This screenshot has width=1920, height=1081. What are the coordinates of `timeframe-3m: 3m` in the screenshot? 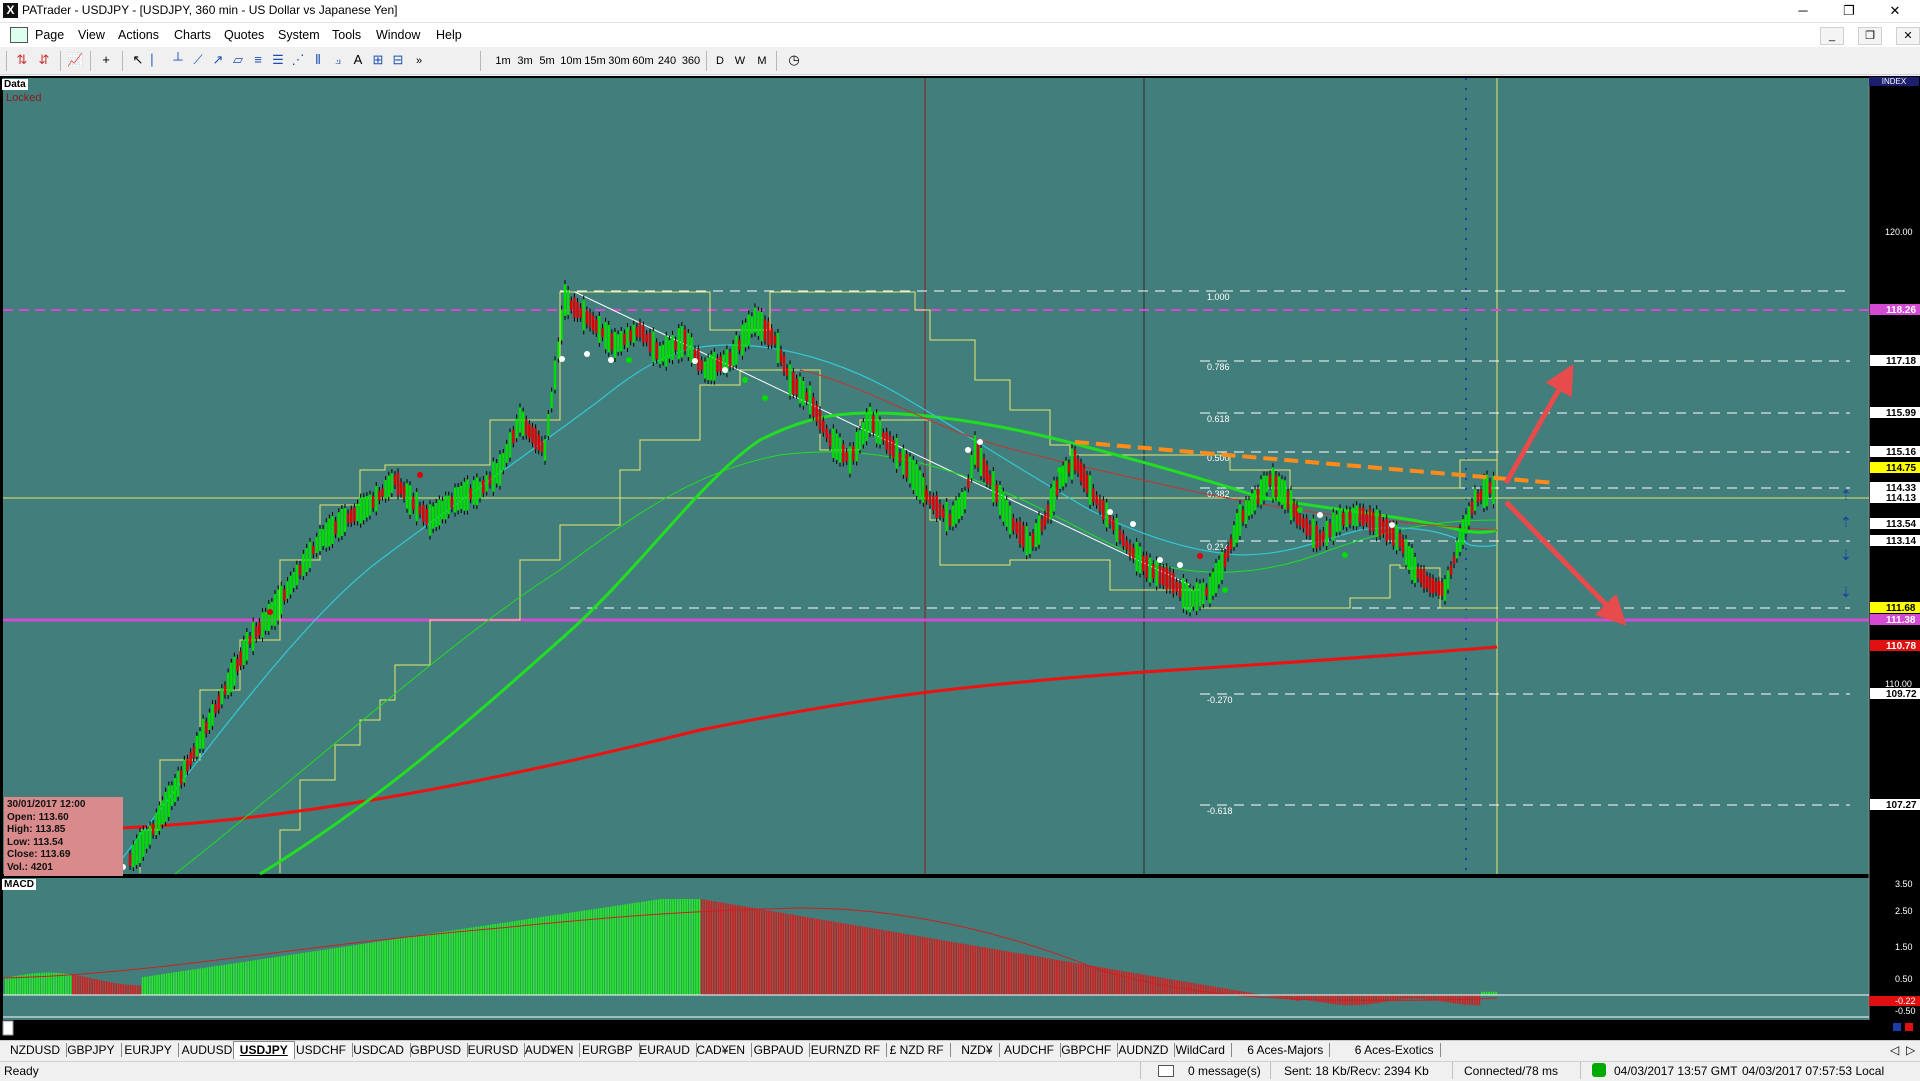 It's located at (525, 61).